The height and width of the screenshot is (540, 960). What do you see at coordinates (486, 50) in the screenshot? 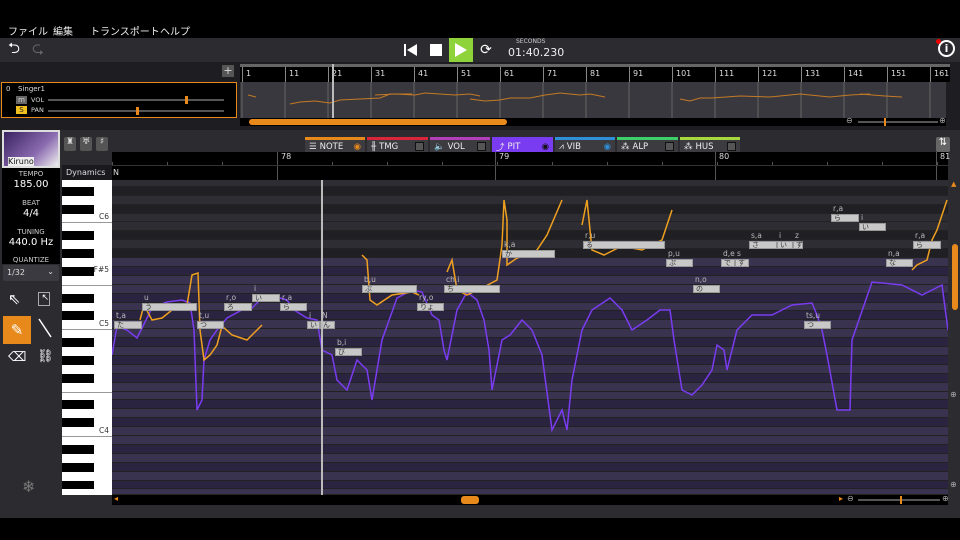
I see `loop-icon: ⟳` at bounding box center [486, 50].